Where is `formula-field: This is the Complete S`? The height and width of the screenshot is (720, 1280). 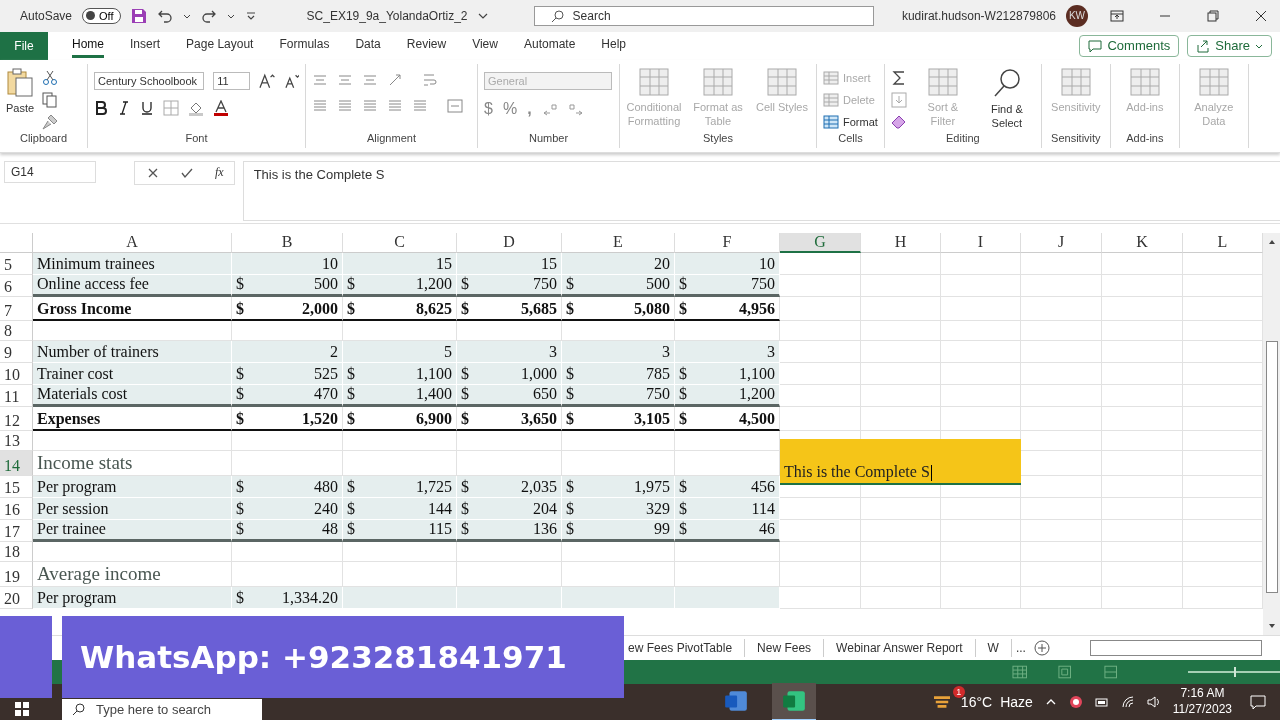
formula-field: This is the Complete S is located at coordinates (761, 190).